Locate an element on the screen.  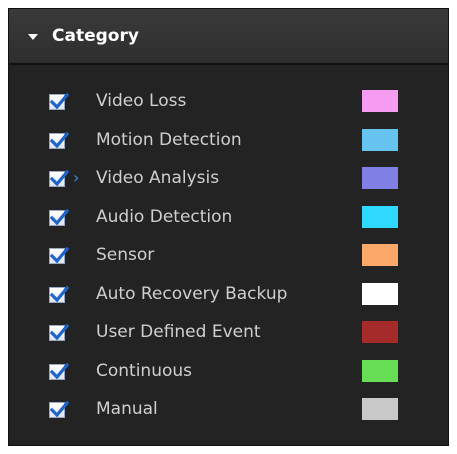
category-header: Category is located at coordinates (228, 37).